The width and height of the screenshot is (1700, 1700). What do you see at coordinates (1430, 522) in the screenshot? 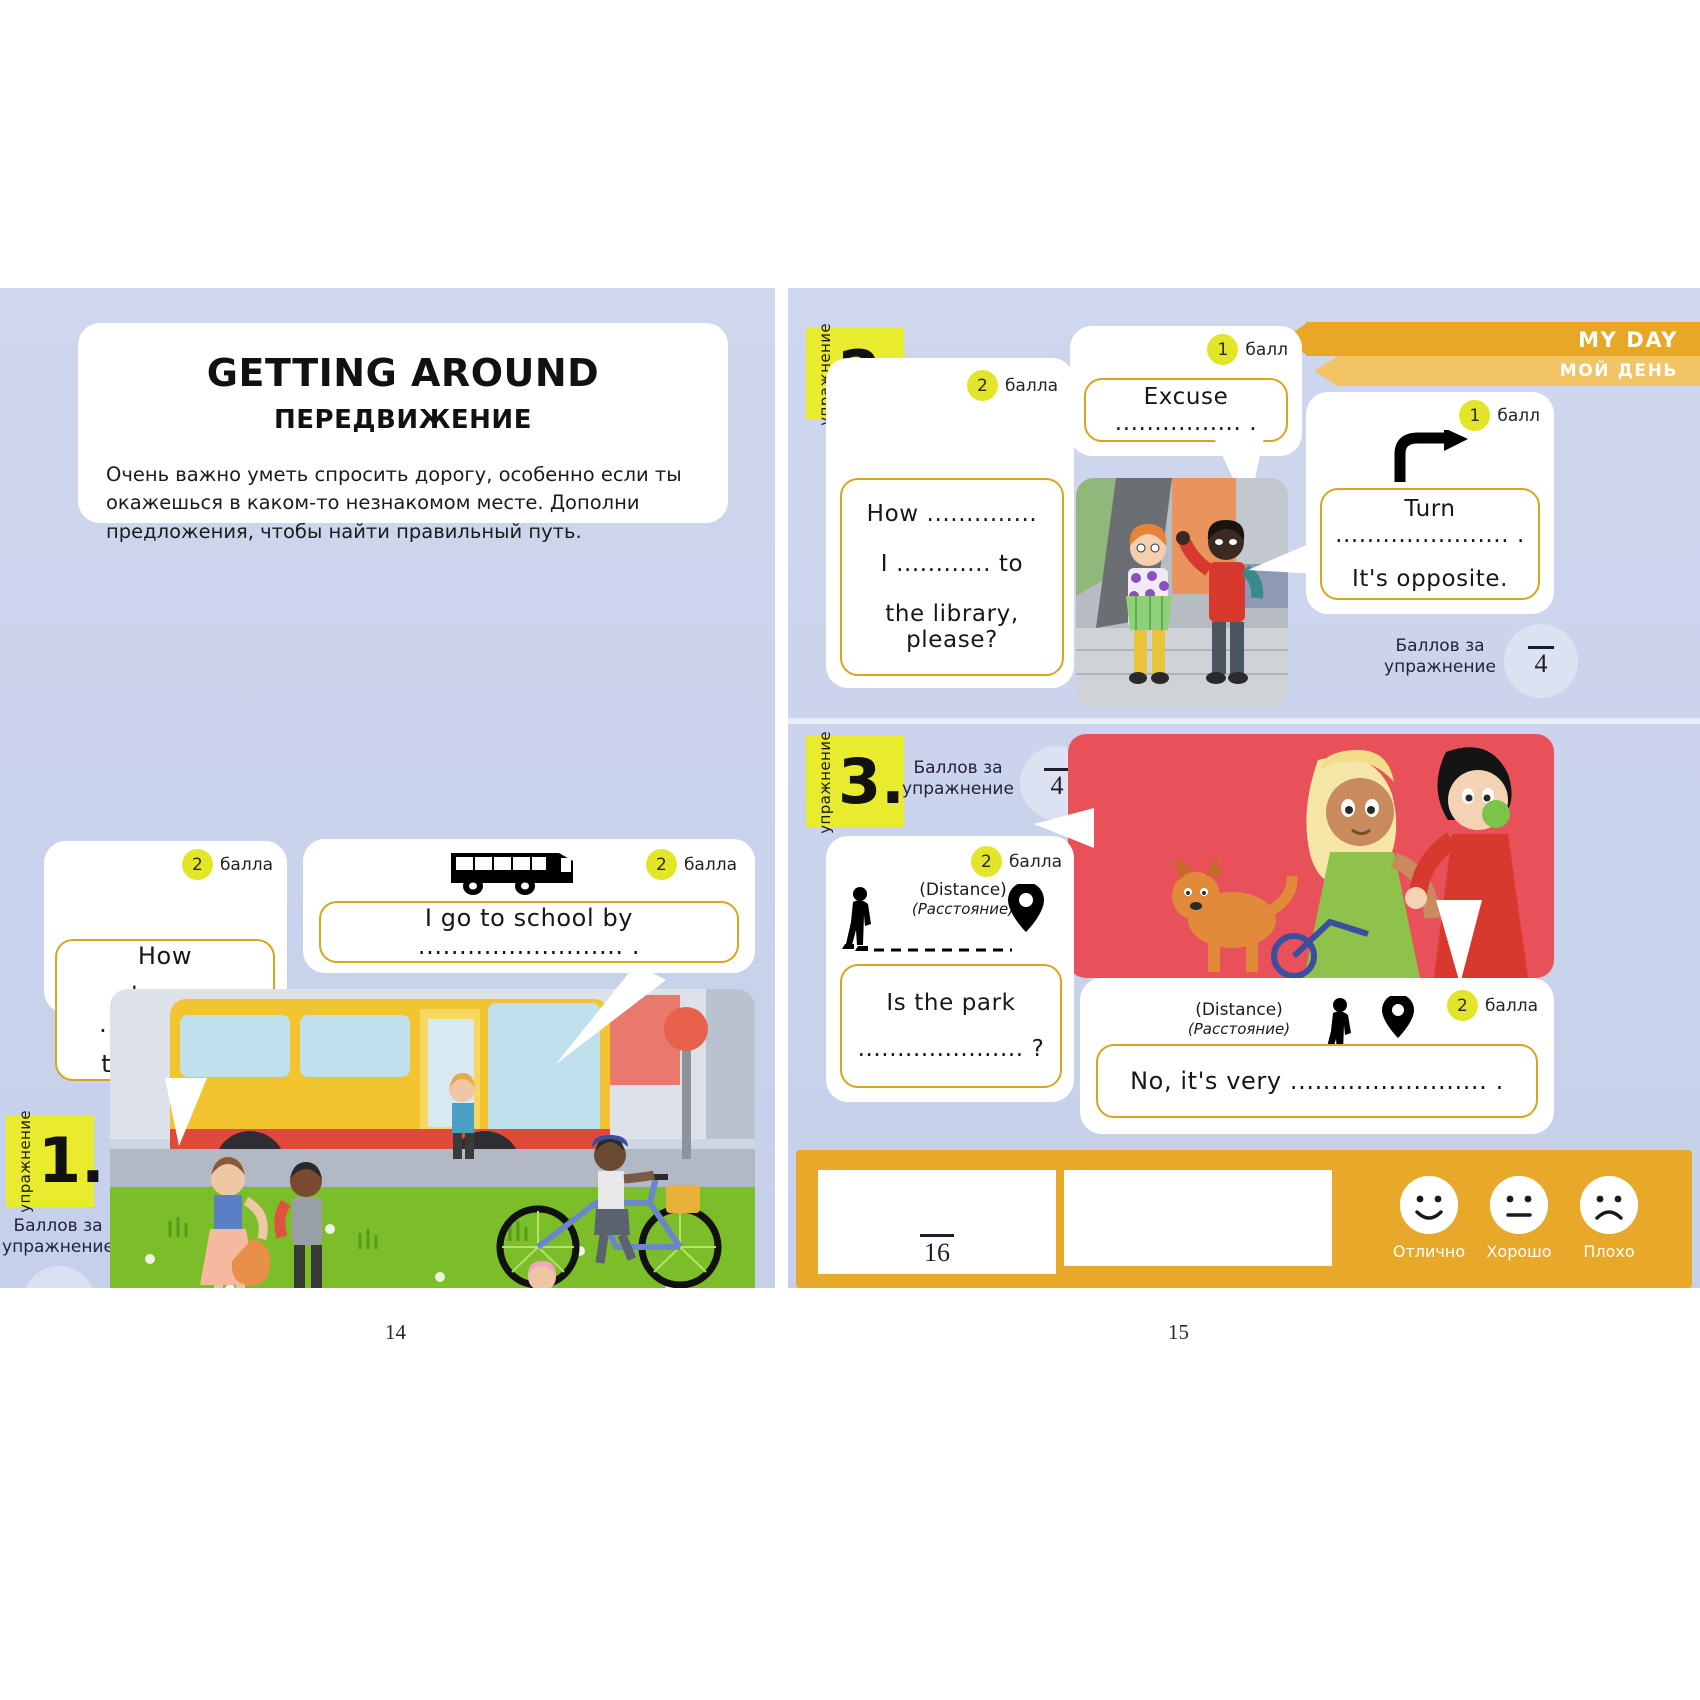
I see `turn-line-1: Turn ...................... .` at bounding box center [1430, 522].